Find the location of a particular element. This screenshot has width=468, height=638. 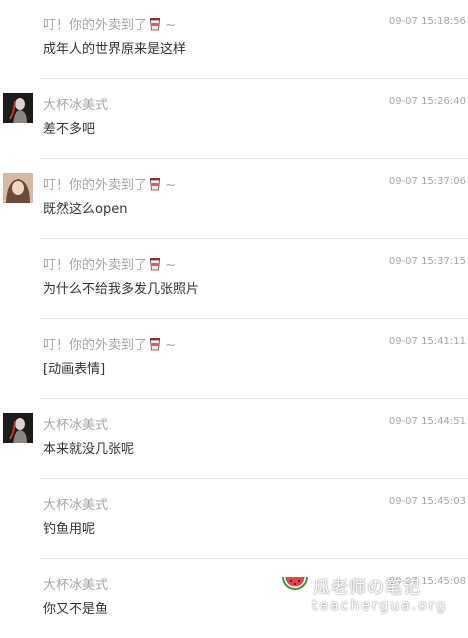

comment-item: 叮！你的外卖到了 ~09-07 15:37:06 既然这么open is located at coordinates (234, 198).